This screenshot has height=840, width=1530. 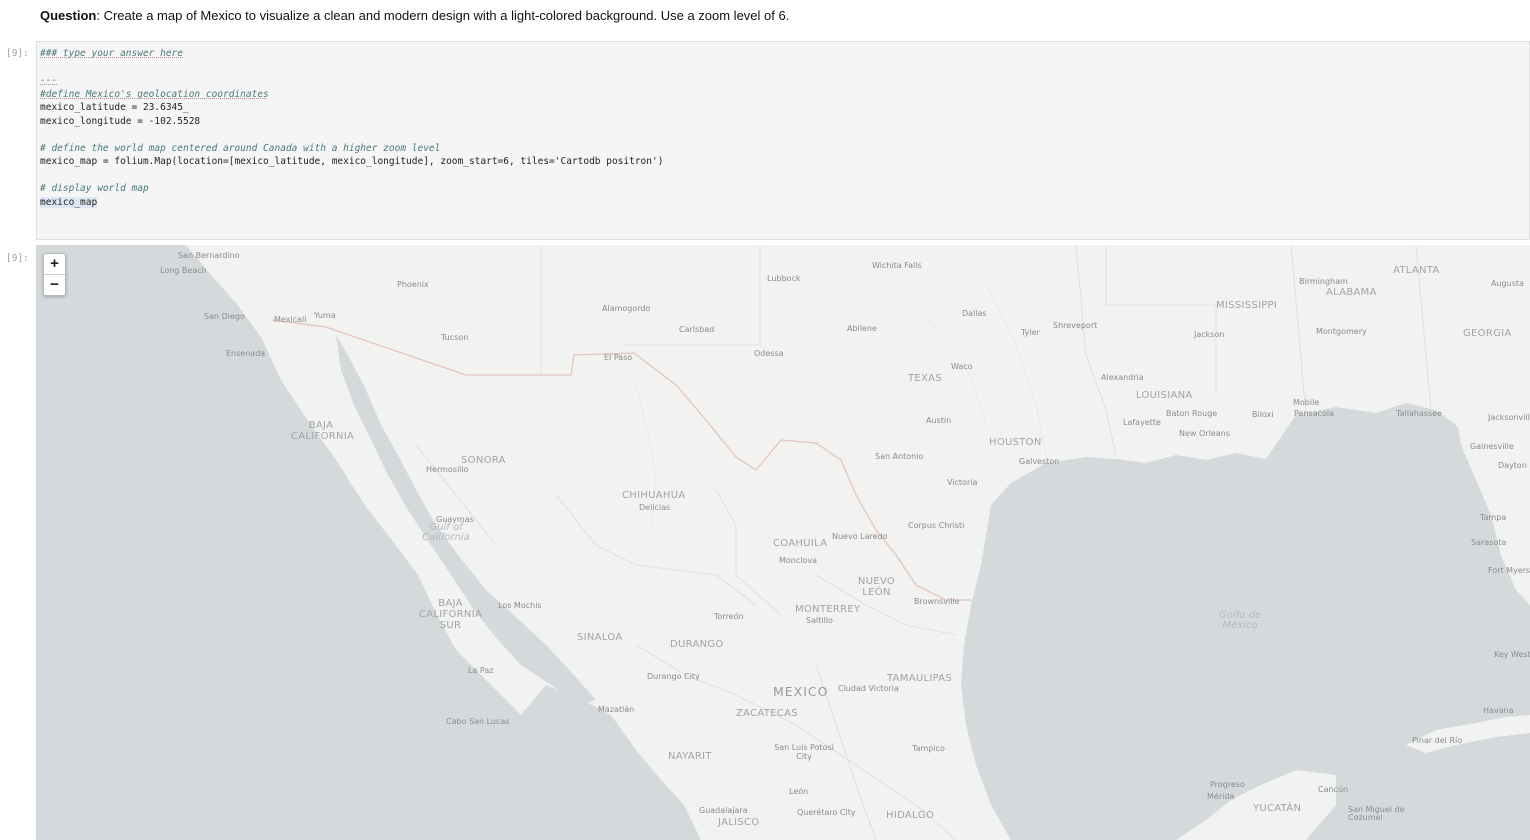 What do you see at coordinates (936, 525) in the screenshot?
I see `city-label: Corpus Christi` at bounding box center [936, 525].